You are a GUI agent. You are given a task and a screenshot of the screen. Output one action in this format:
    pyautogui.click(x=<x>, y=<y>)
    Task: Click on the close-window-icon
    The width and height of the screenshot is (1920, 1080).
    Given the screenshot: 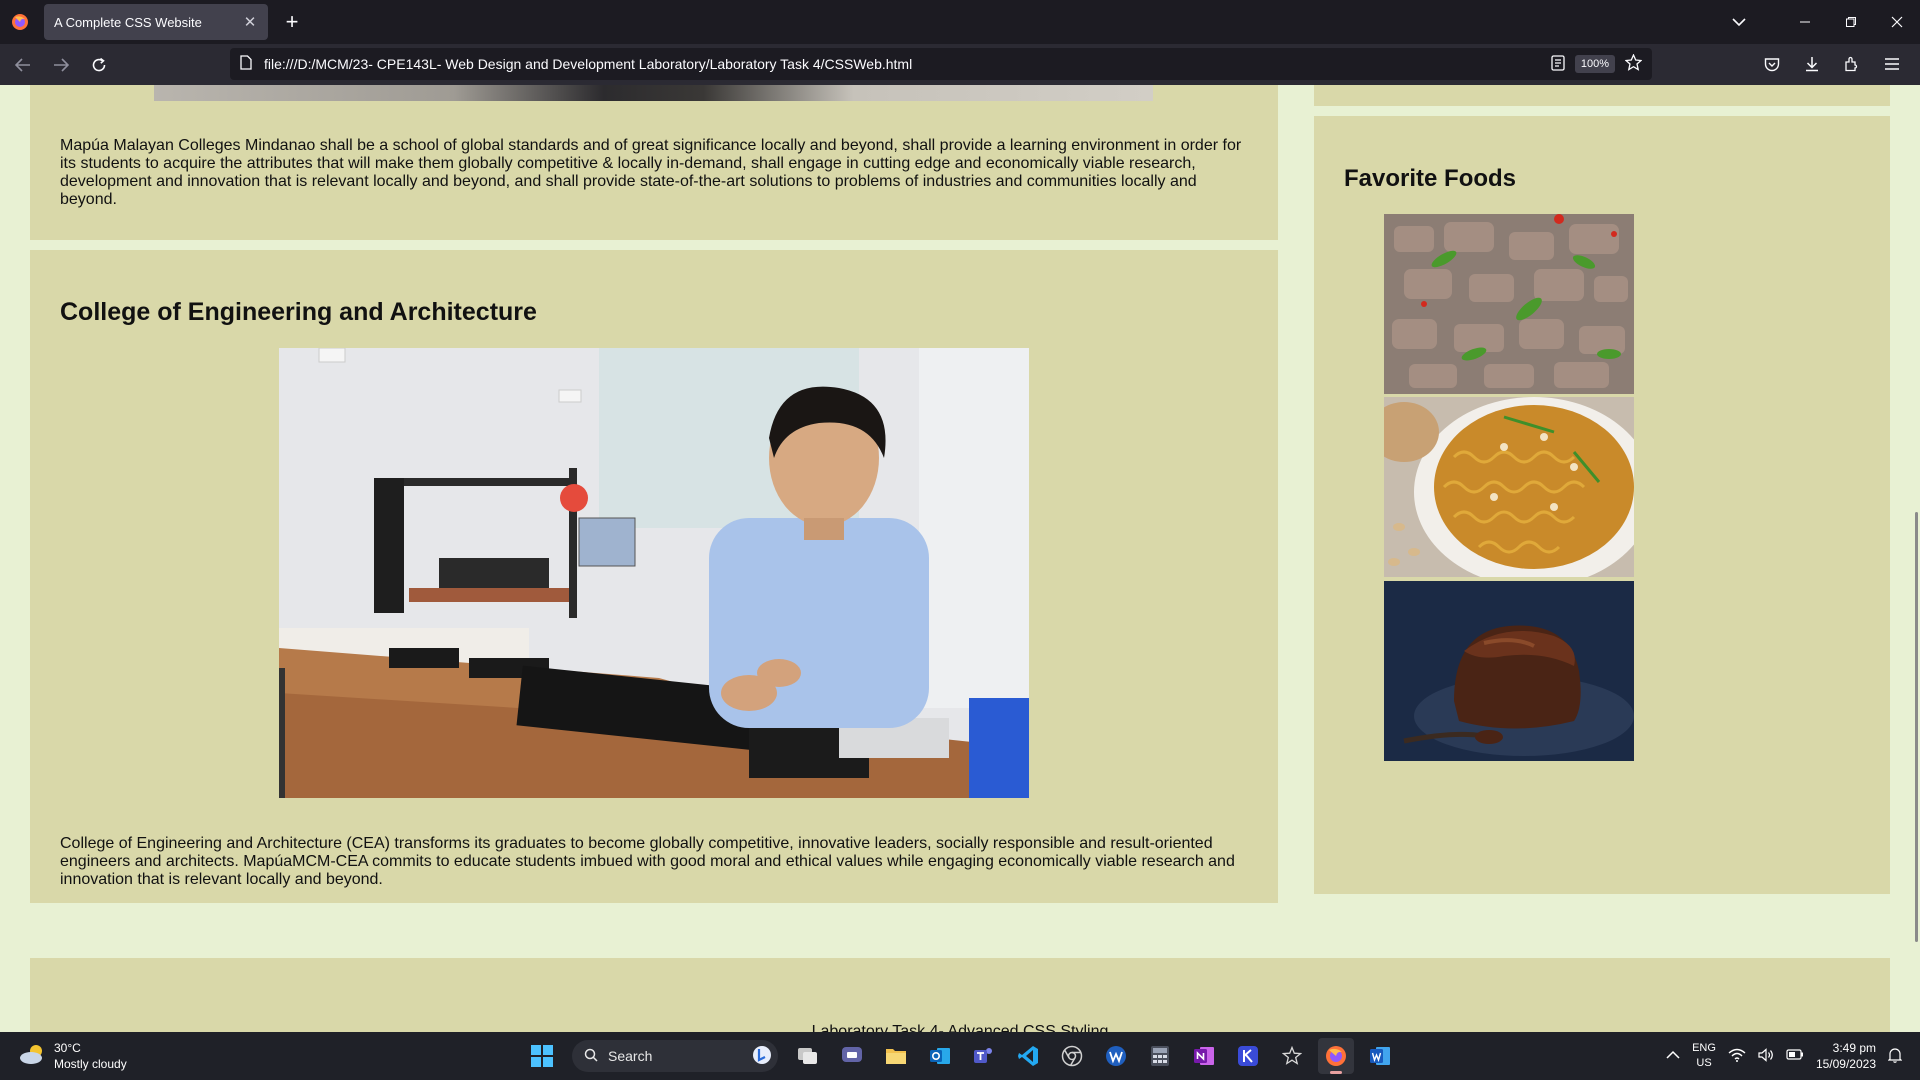 What is the action you would take?
    pyautogui.click(x=1897, y=22)
    